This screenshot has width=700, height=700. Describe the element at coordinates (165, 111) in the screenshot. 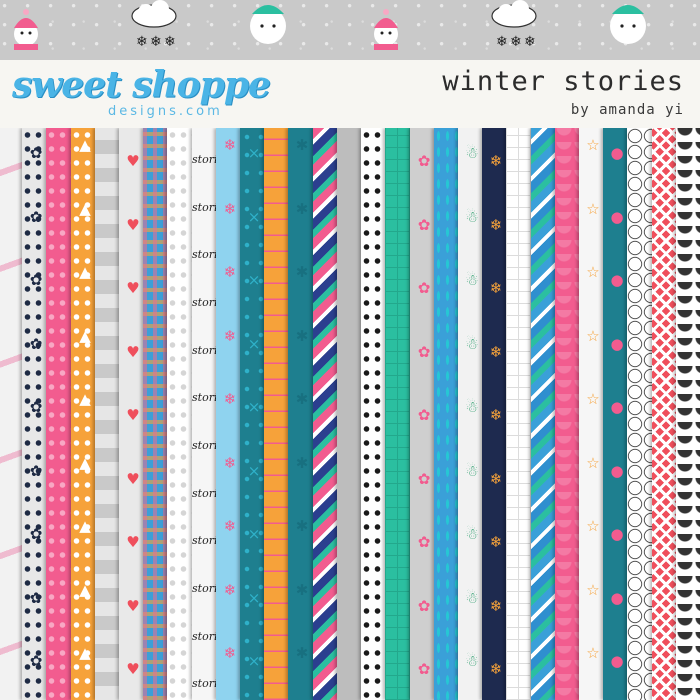

I see `brand-logo-subtext: designs.com` at that location.